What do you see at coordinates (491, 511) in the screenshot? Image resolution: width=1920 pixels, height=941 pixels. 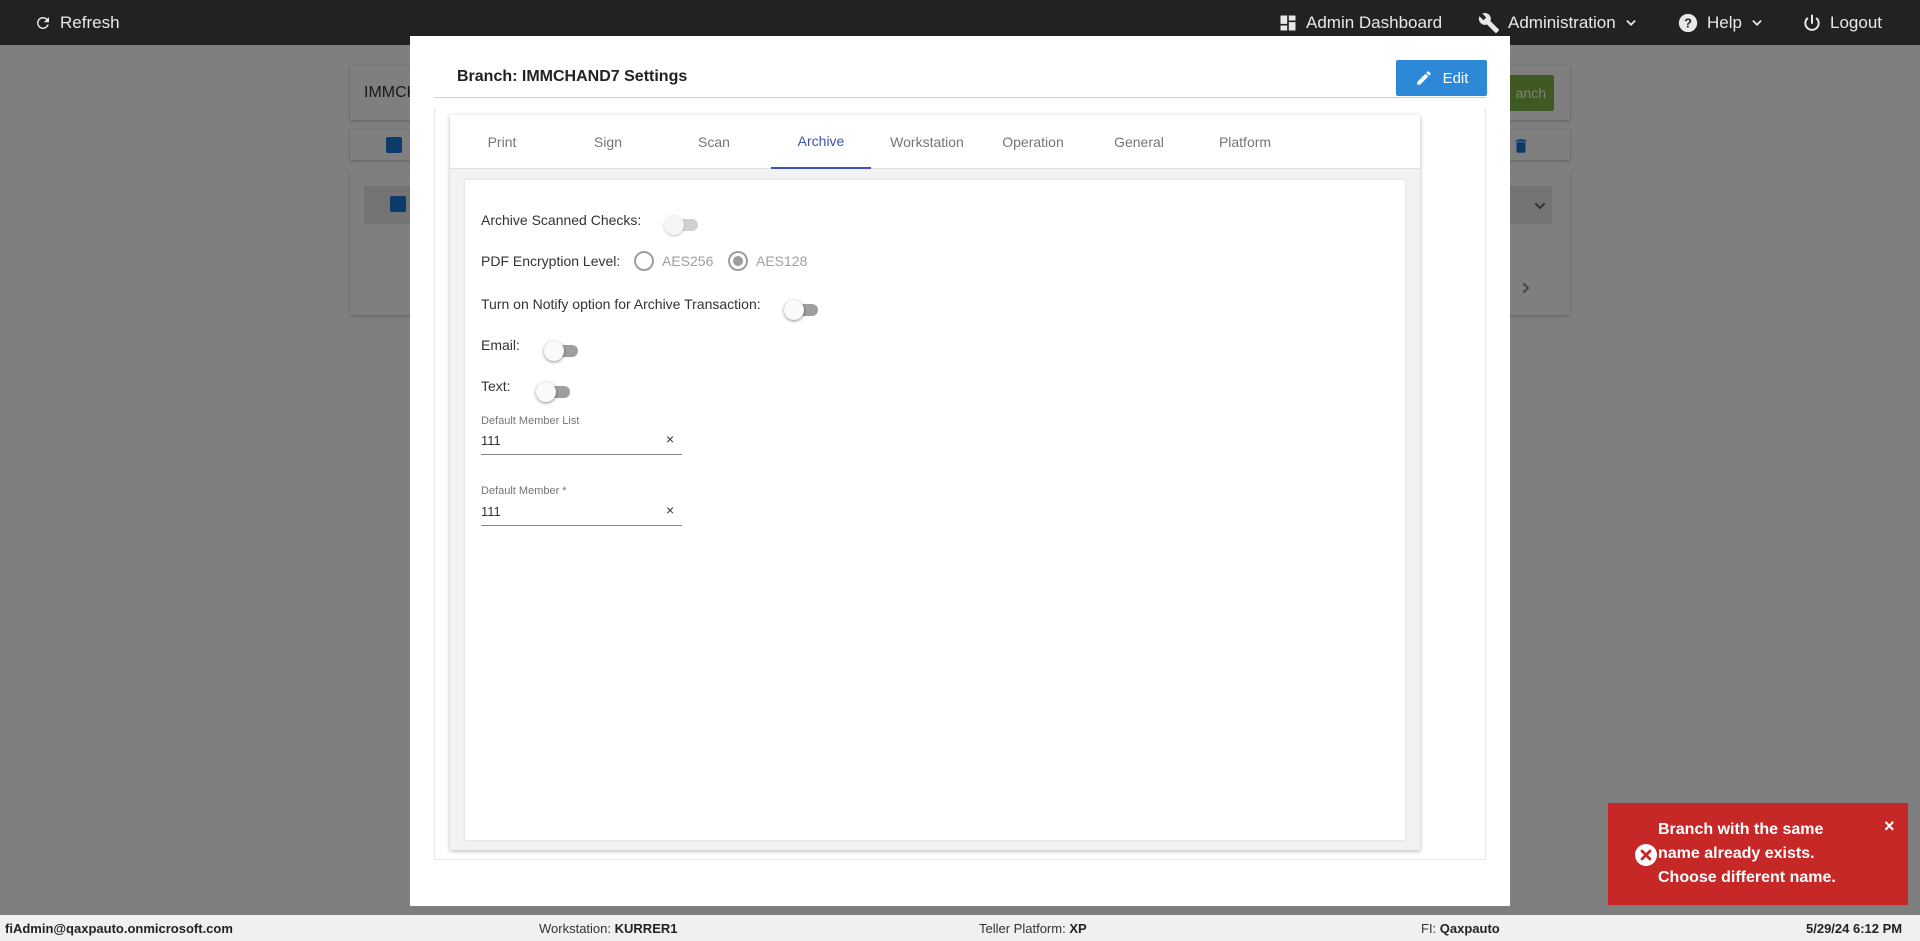 I see `default-member-input: 111` at bounding box center [491, 511].